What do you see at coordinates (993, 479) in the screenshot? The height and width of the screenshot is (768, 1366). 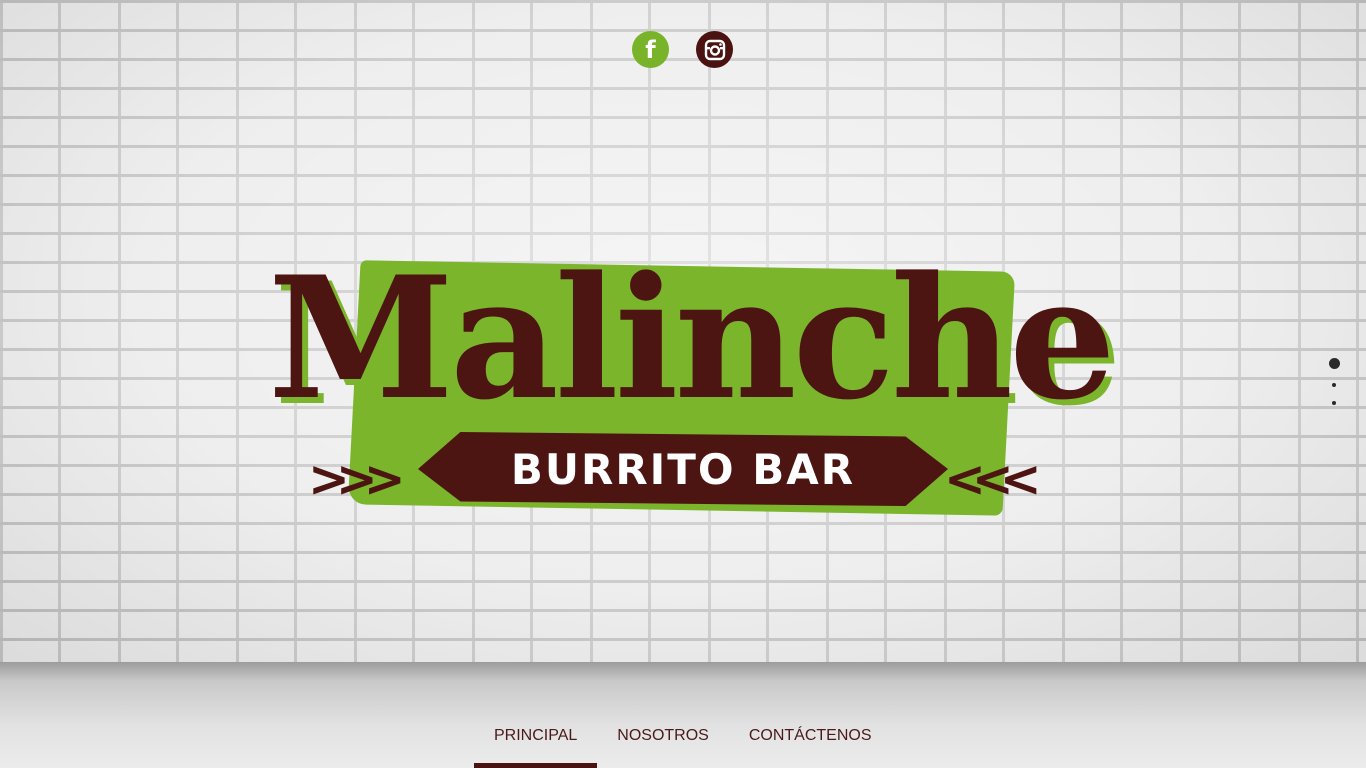 I see `chevron-right-decoration: <<<` at bounding box center [993, 479].